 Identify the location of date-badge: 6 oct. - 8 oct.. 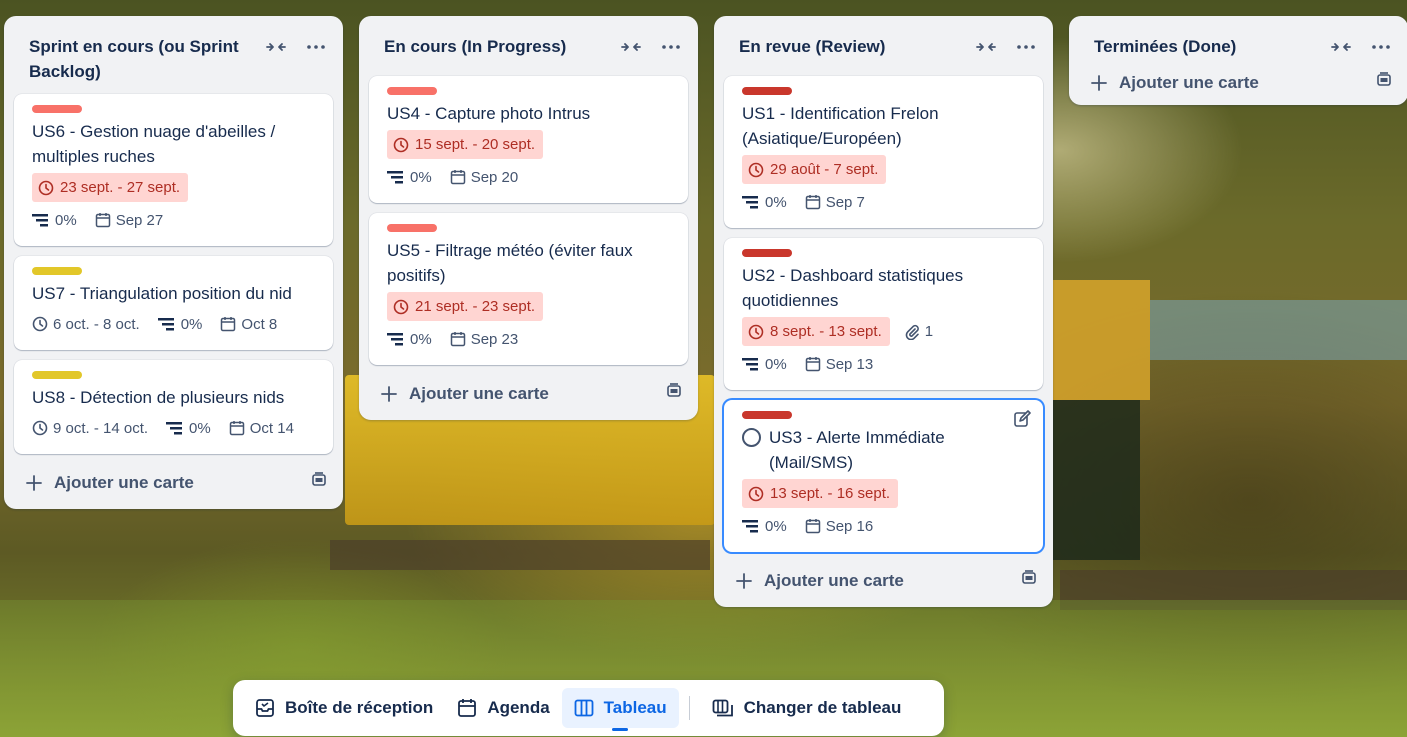
(86, 324).